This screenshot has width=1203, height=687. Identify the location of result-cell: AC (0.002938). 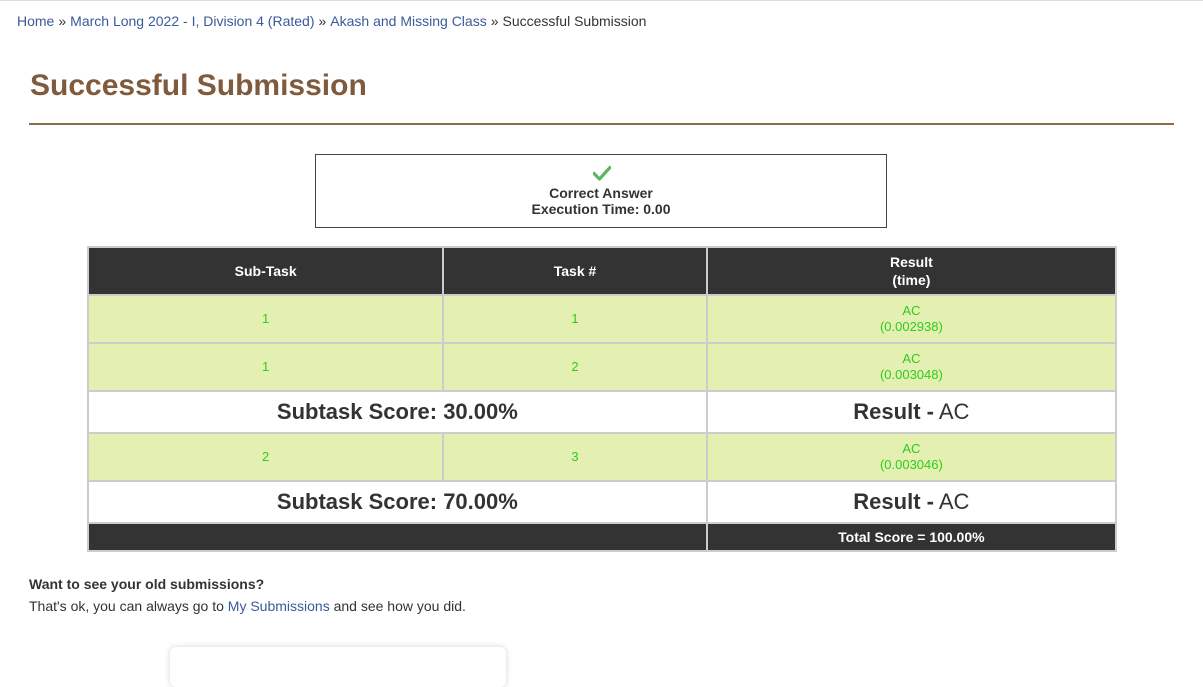
(911, 319).